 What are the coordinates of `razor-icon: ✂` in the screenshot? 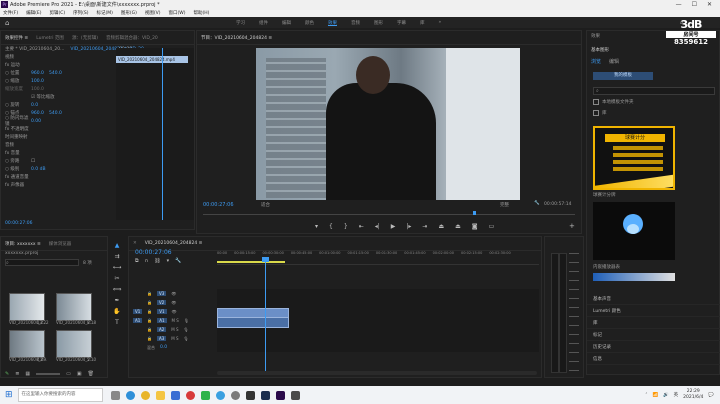 It's located at (116, 278).